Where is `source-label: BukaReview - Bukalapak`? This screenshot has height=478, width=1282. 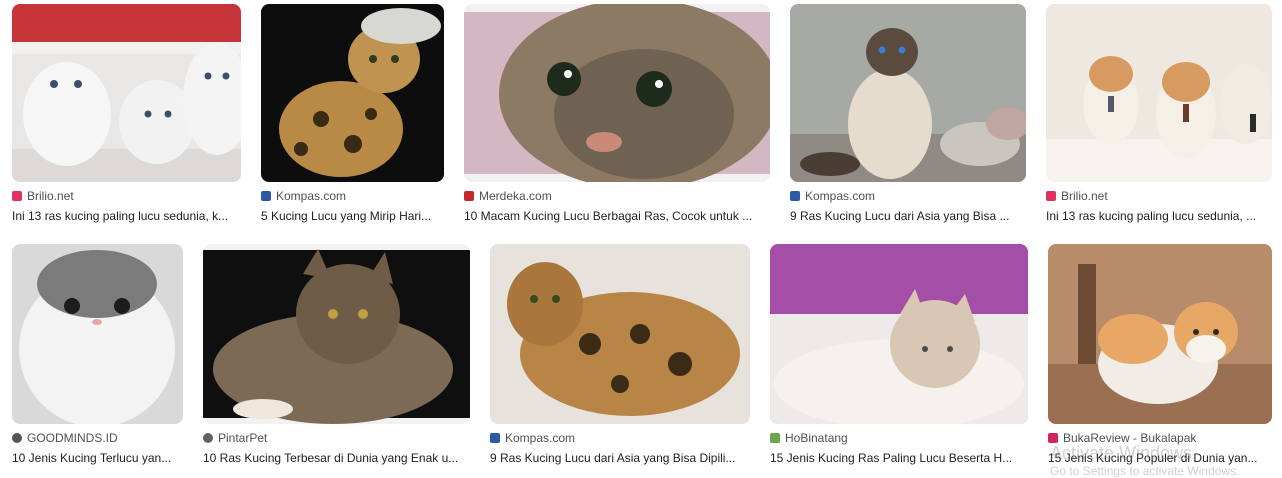
source-label: BukaReview - Bukalapak is located at coordinates (1130, 438).